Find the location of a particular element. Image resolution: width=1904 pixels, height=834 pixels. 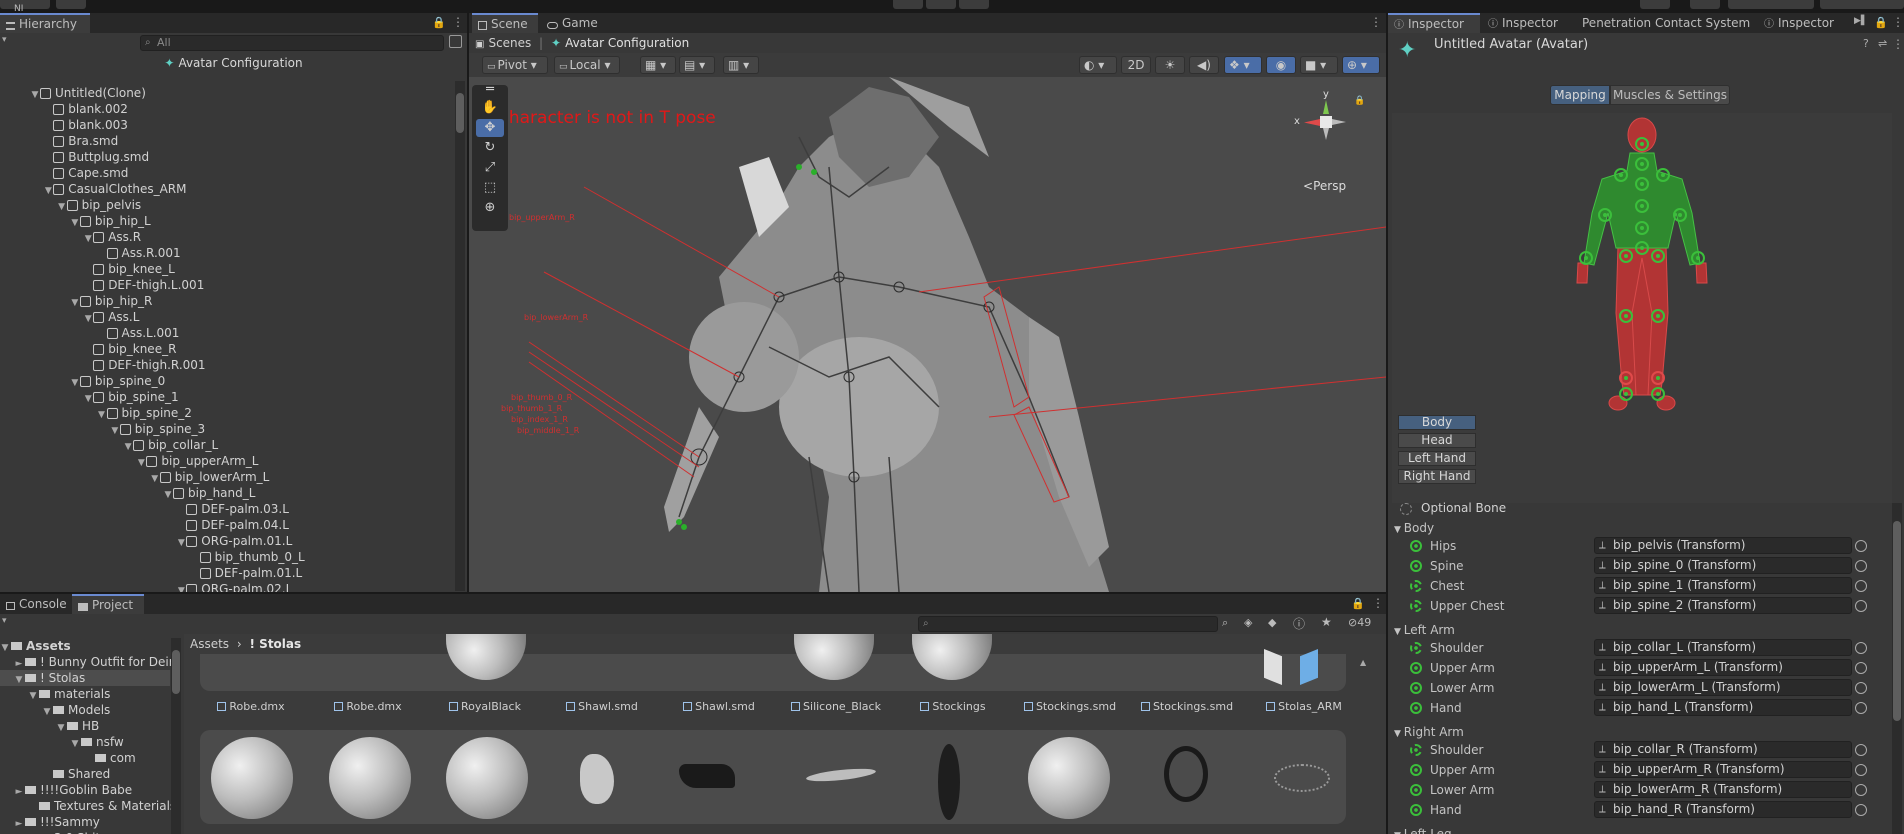

step-button is located at coordinates (974, 4).